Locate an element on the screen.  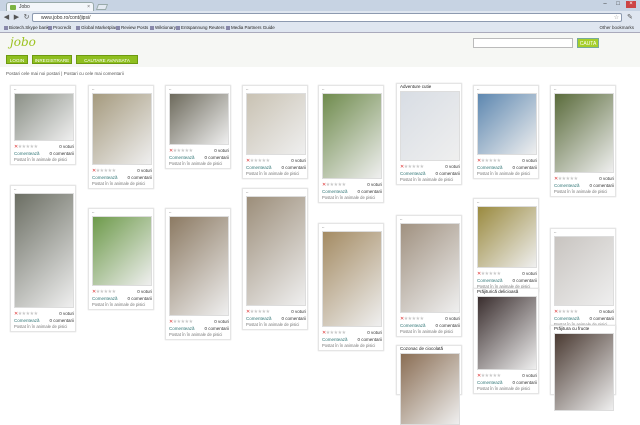
back-icon: ◀ is located at coordinates (6, 17).